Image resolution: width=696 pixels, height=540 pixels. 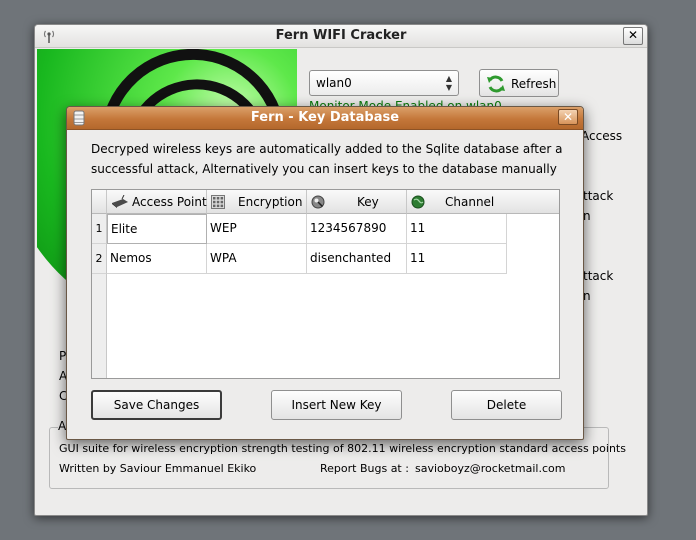 I want to click on column-header-label: Key, so click(x=368, y=202).